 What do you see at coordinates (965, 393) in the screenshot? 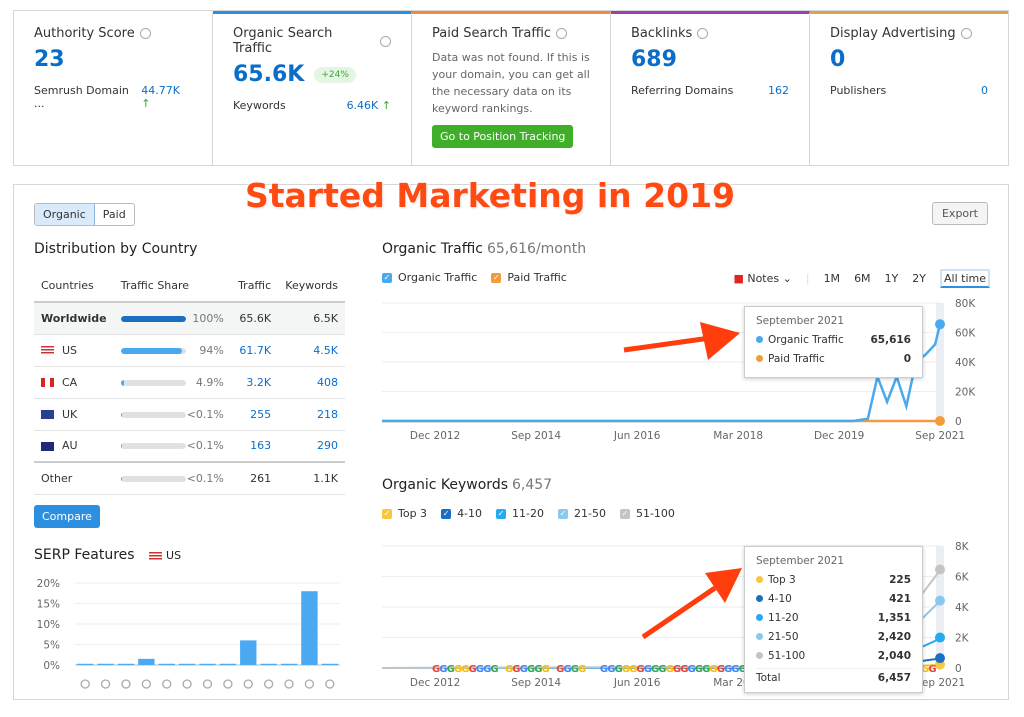
I see `y-tick-label: 20K` at bounding box center [965, 393].